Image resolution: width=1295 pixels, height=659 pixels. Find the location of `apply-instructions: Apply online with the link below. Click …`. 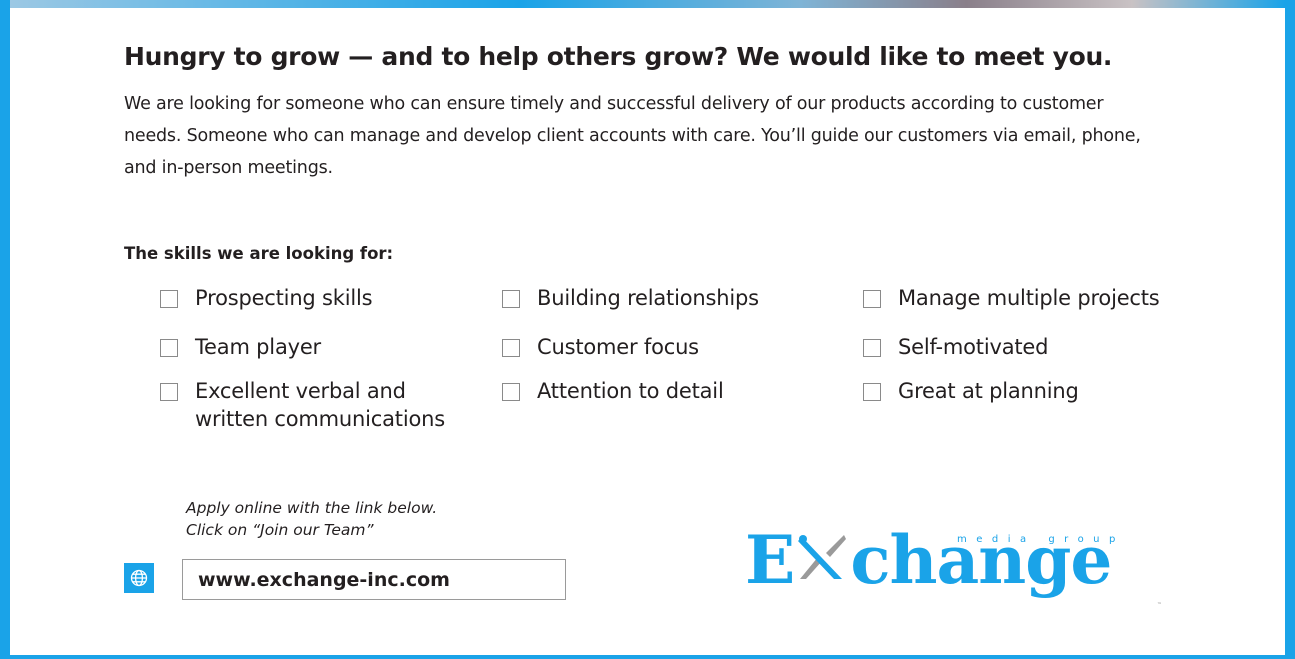

apply-instructions: Apply online with the link below. Click … is located at coordinates (311, 519).